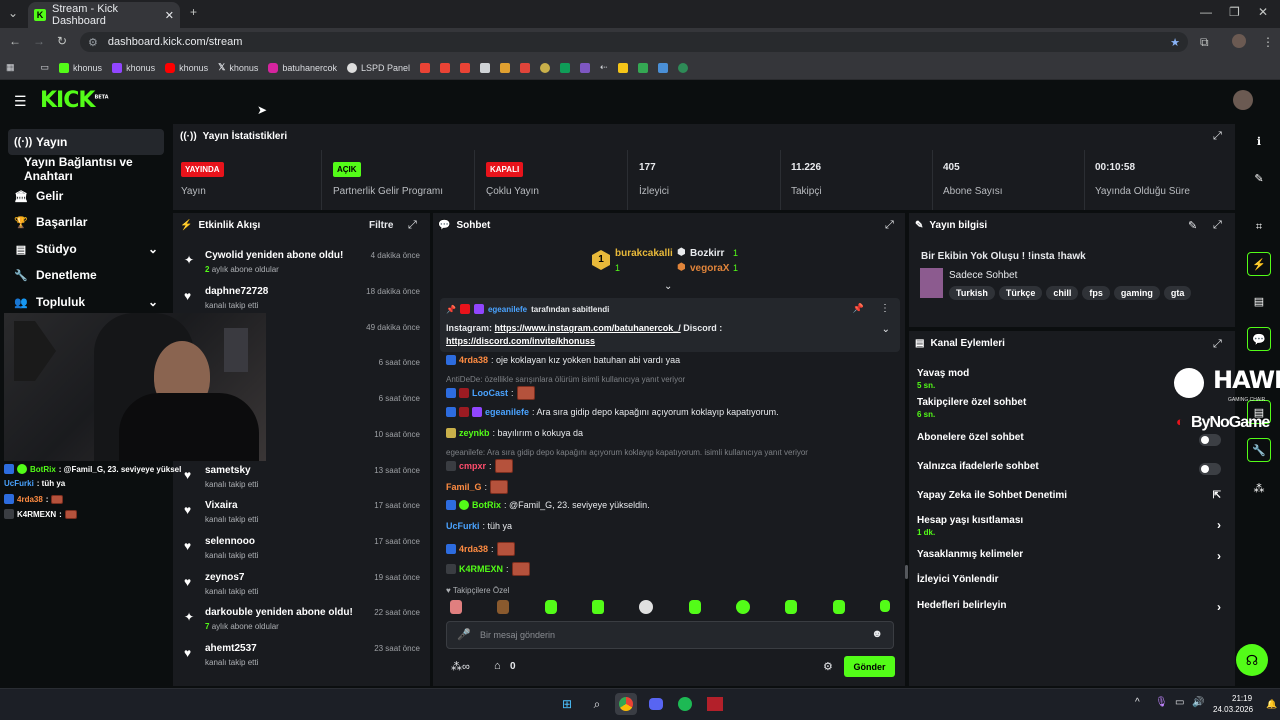 The height and width of the screenshot is (720, 1280). Describe the element at coordinates (45, 67) in the screenshot. I see `folder-icon: ▭` at that location.